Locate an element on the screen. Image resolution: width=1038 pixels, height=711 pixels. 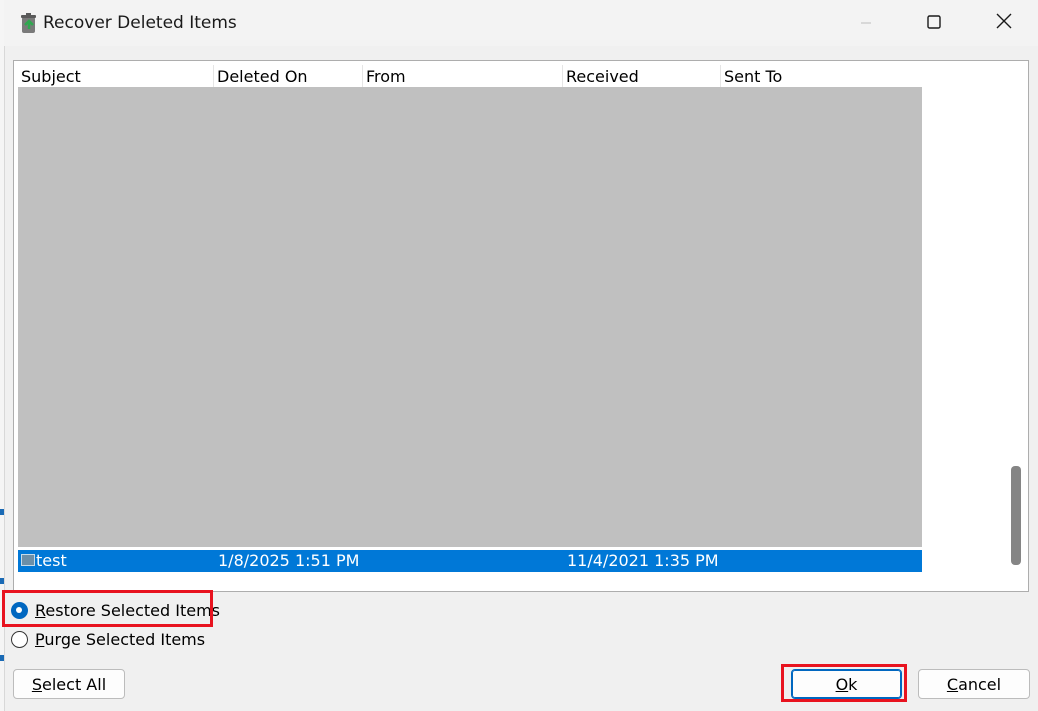
vertical-scrollbar is located at coordinates (1016, 326).